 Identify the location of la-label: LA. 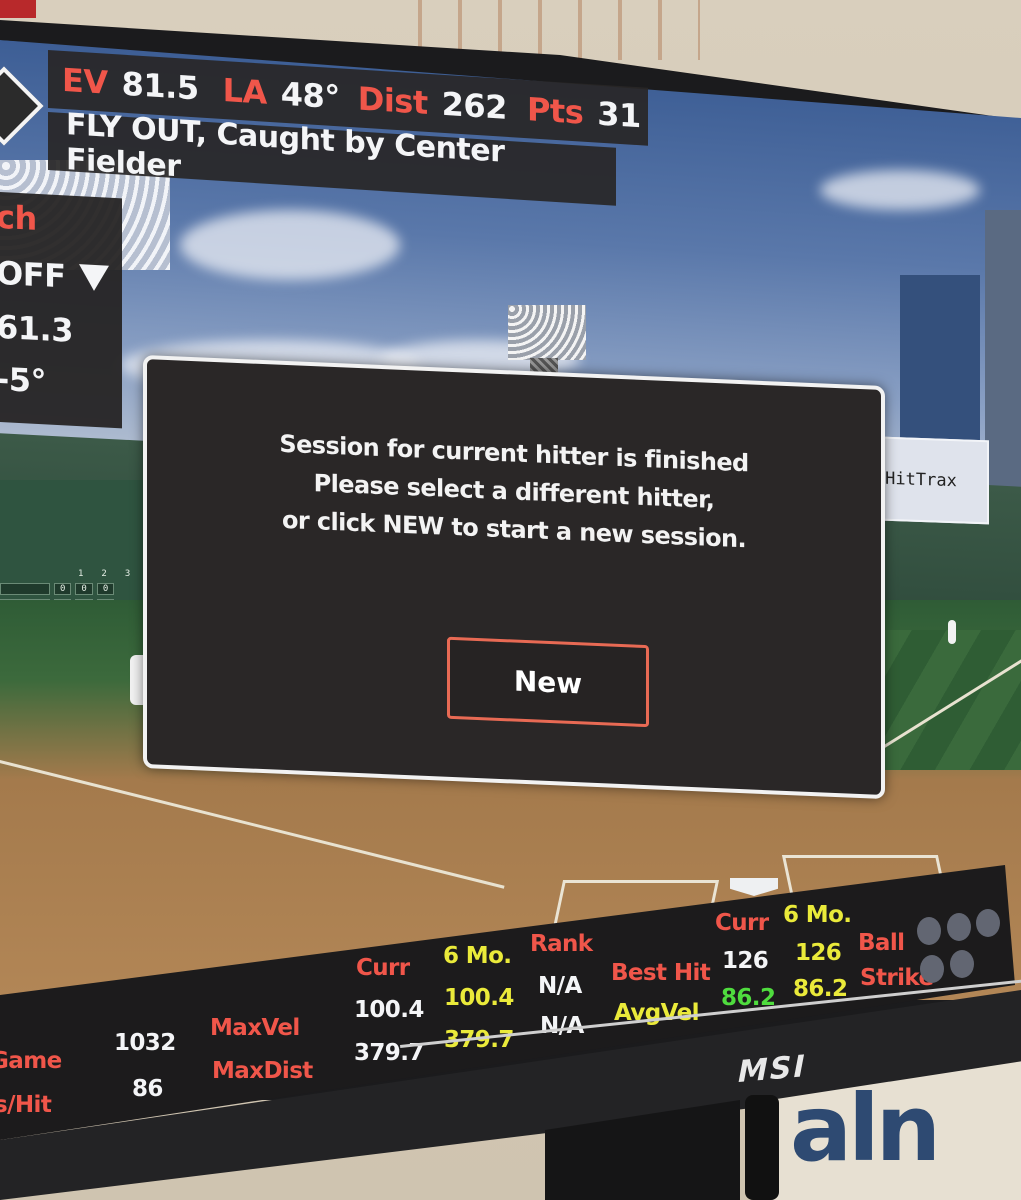
(244, 91).